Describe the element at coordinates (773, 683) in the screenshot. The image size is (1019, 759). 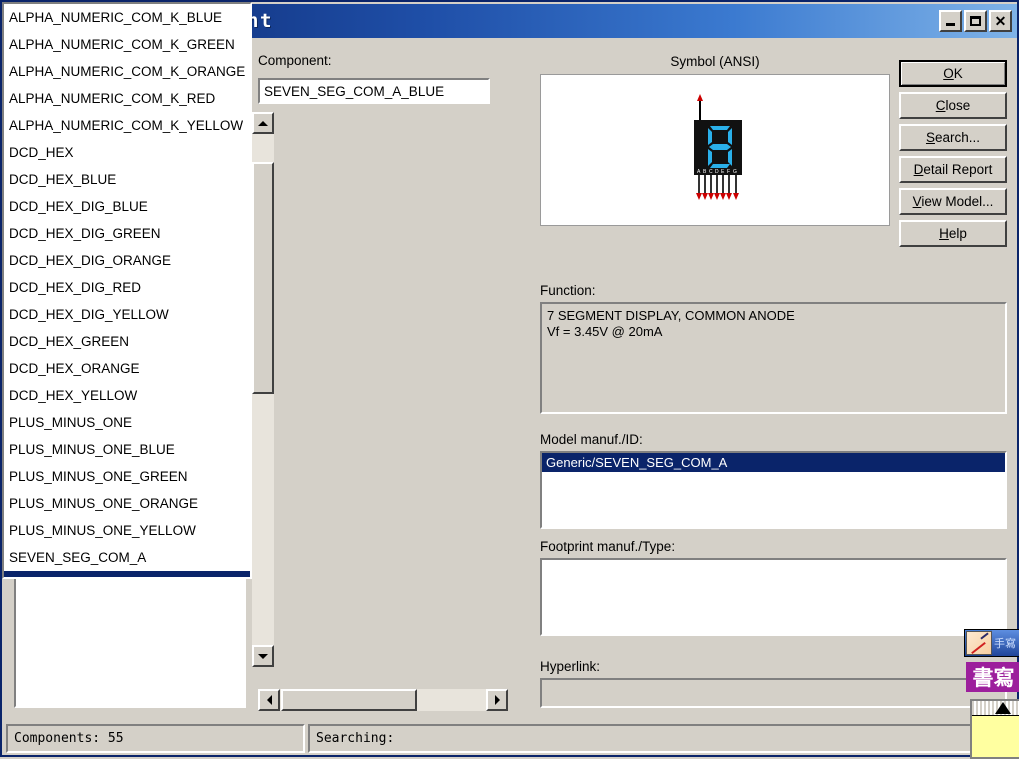
I see `hyperlink-value` at that location.